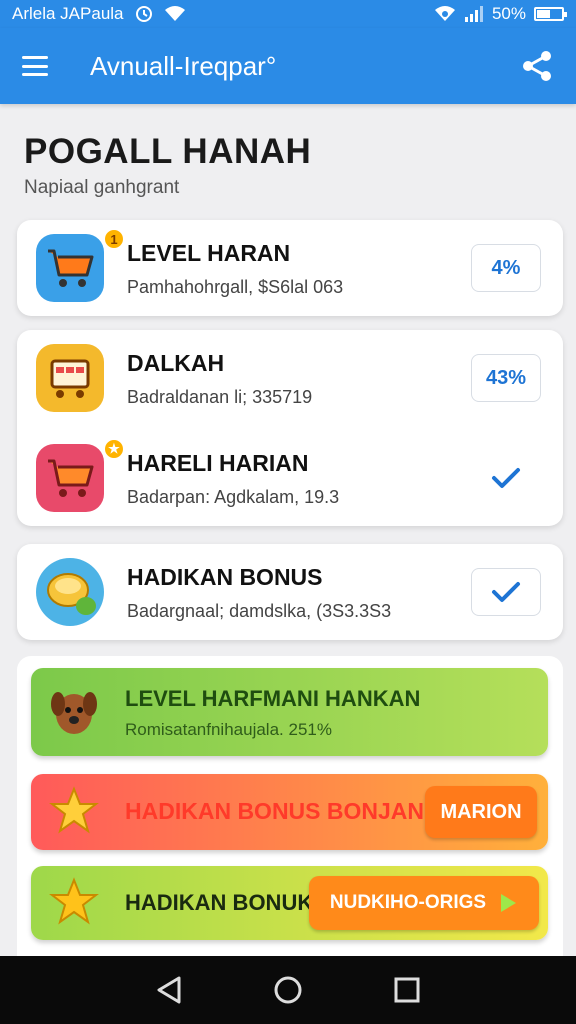 This screenshot has width=576, height=1024. Describe the element at coordinates (174, 13) in the screenshot. I see `wifi-icon` at that location.